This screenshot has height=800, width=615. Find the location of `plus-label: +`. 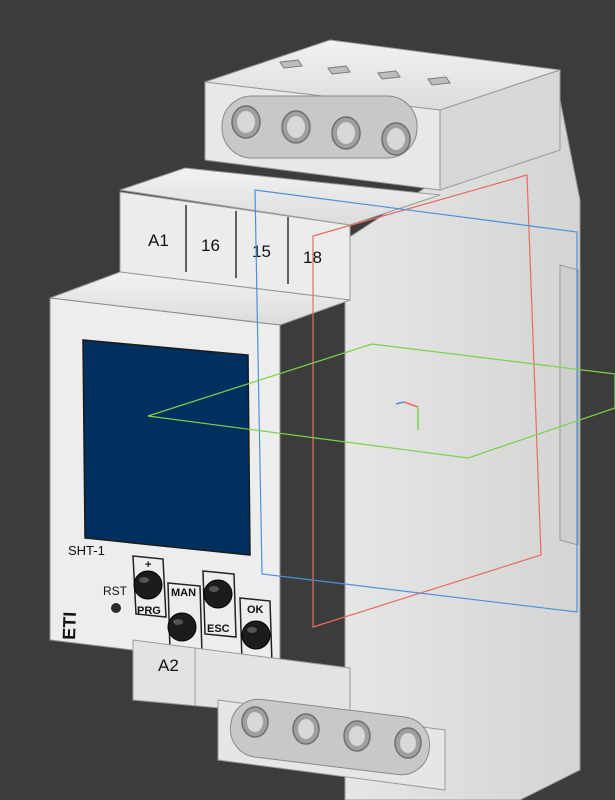

plus-label: + is located at coordinates (148, 565).